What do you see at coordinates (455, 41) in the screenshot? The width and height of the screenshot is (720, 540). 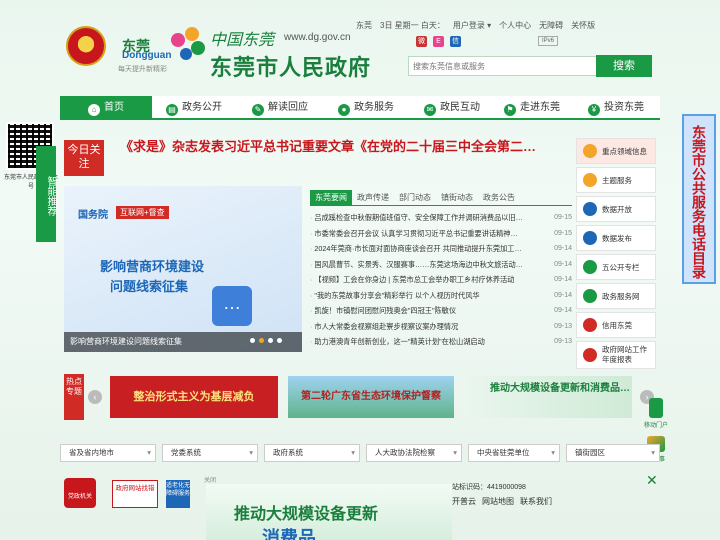 I see `wechat-icon: 信` at bounding box center [455, 41].